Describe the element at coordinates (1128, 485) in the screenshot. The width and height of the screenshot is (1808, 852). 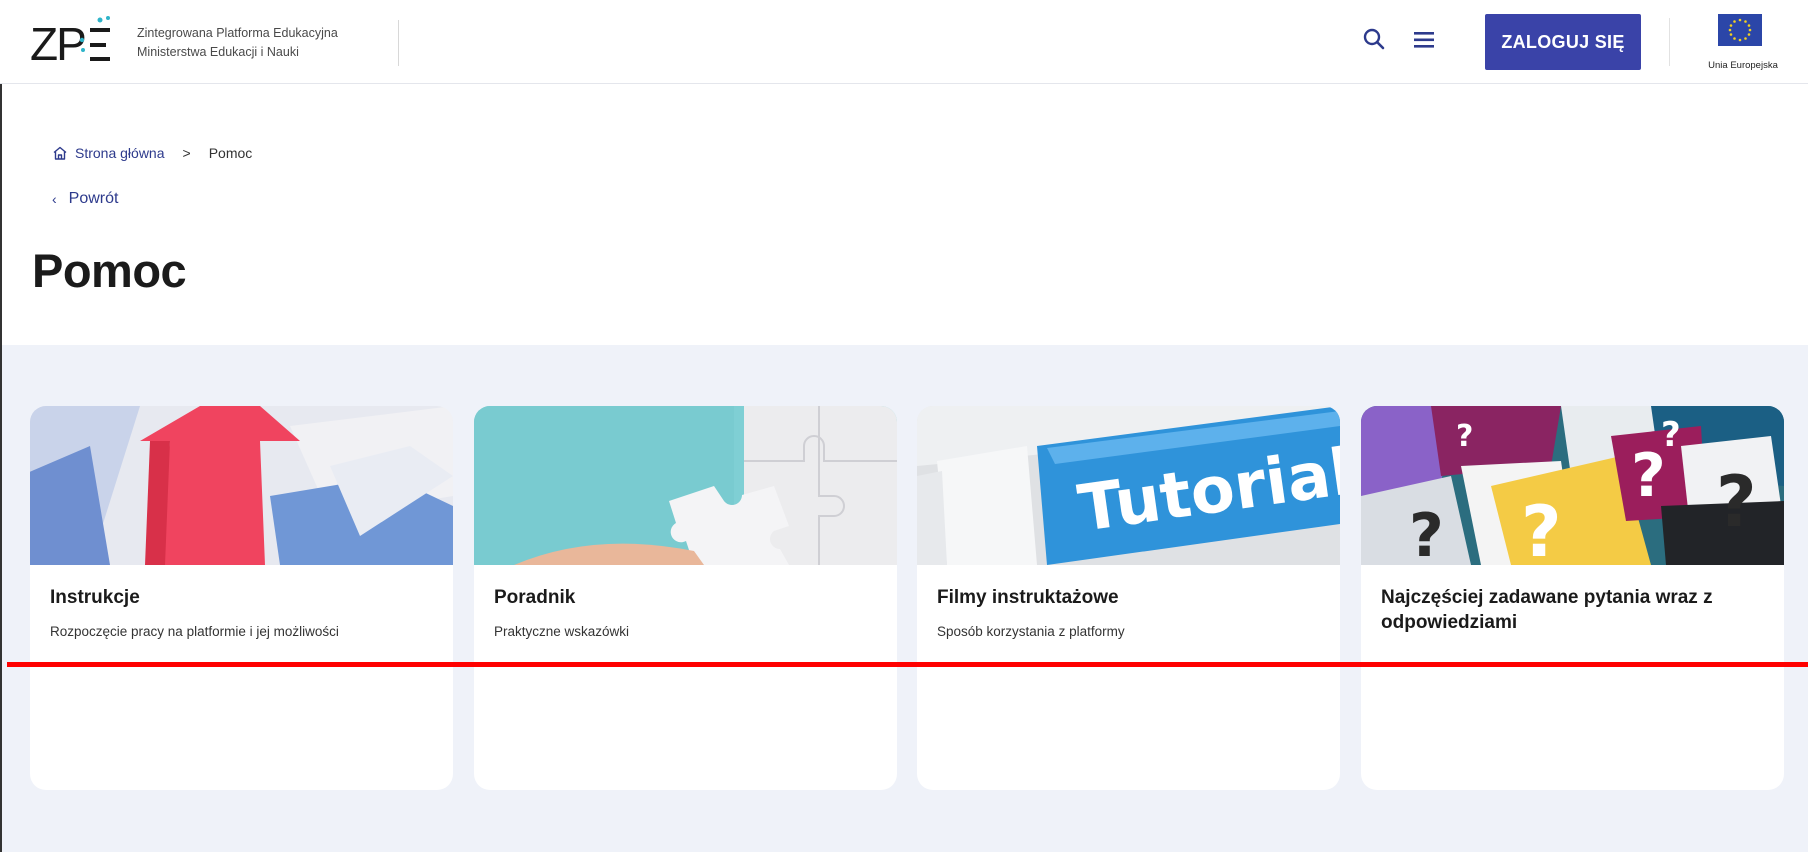
I see `tutorial-keyboard-image: Tutorial` at that location.